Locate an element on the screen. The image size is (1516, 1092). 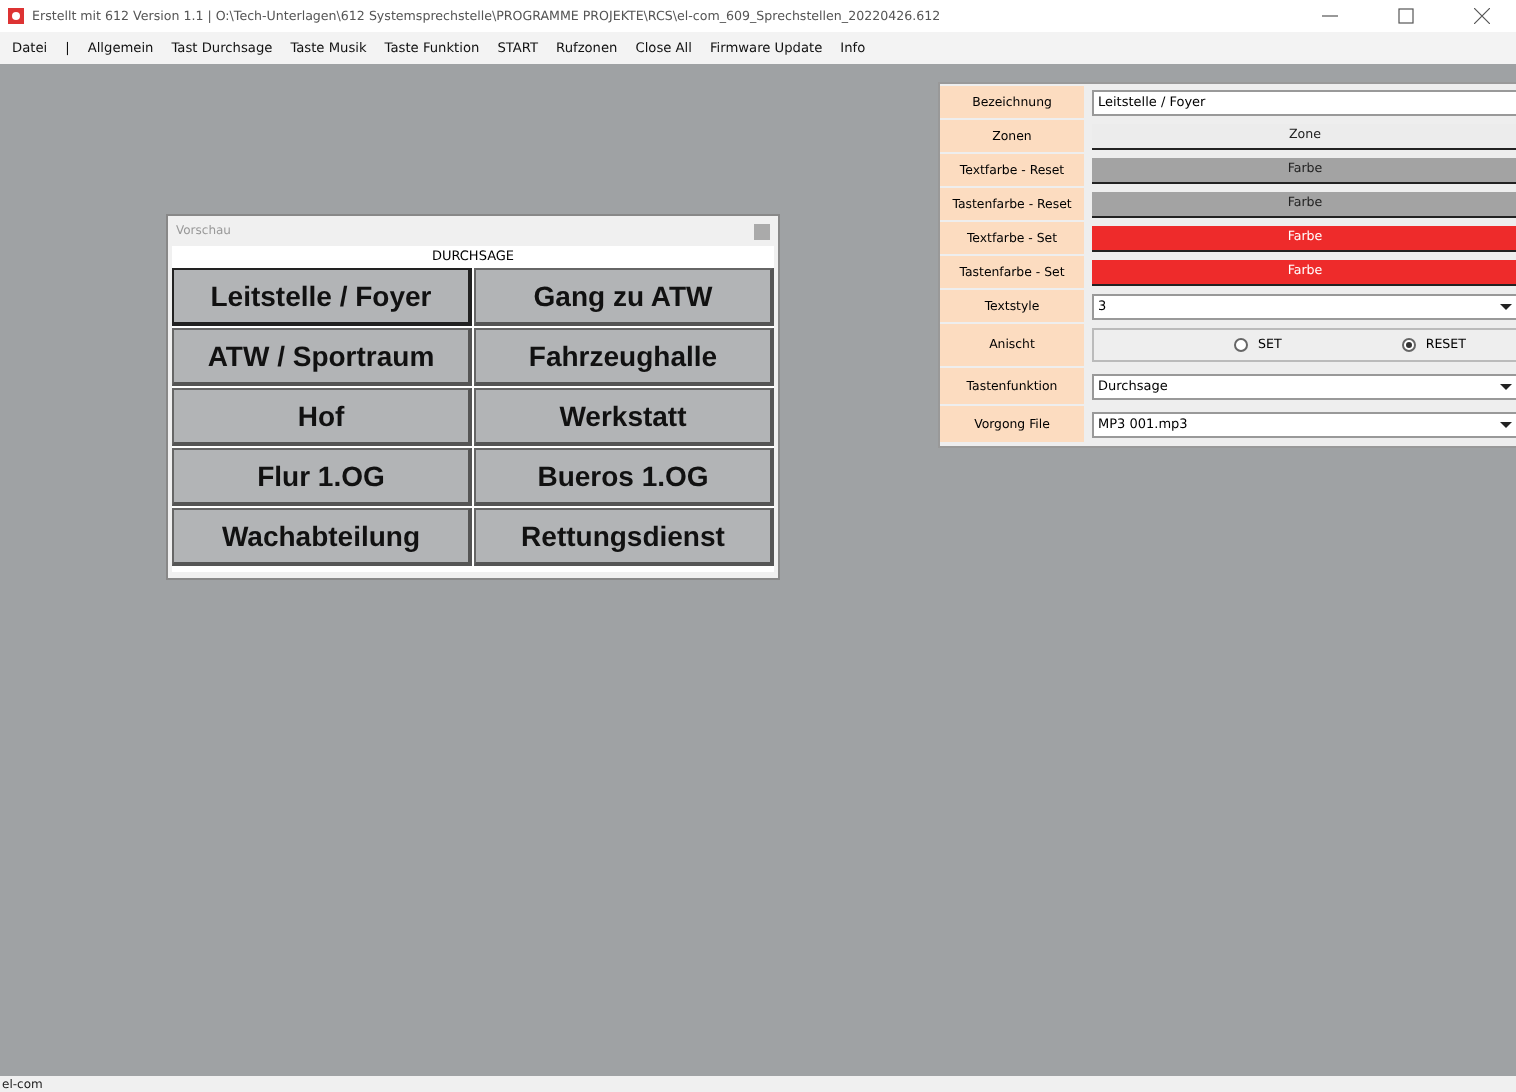
location-button: Leitstelle / Foyer is located at coordinates (322, 297).